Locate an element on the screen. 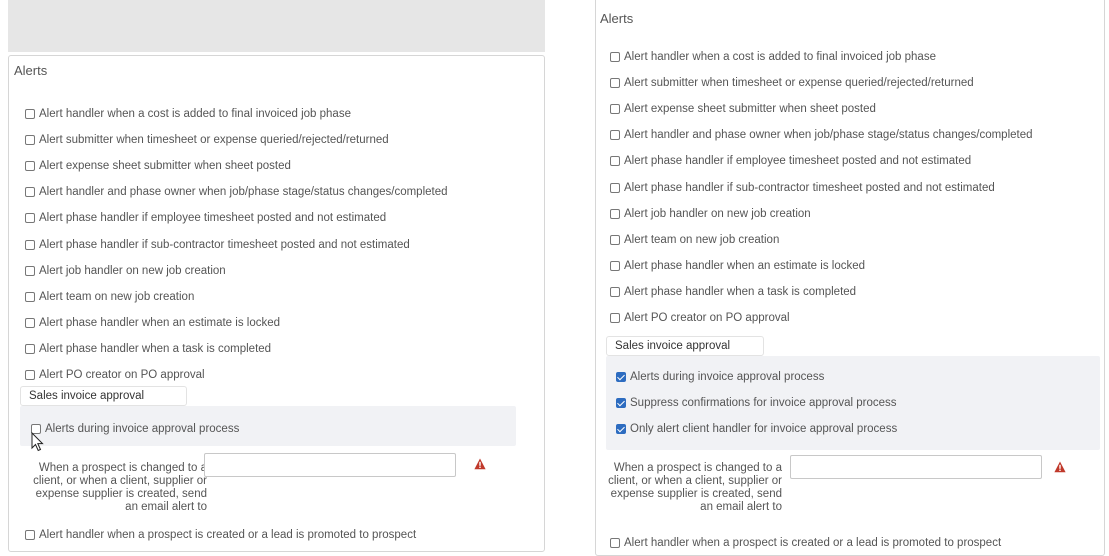 The image size is (1109, 556). mouse-pointer-icon is located at coordinates (37, 442).